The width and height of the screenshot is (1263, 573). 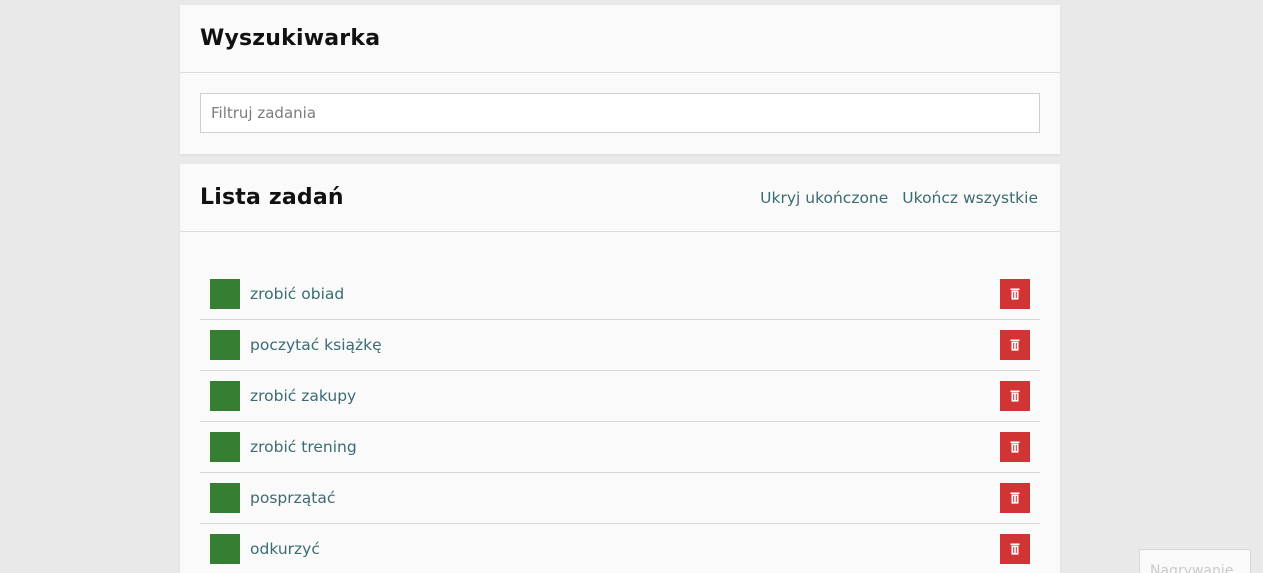 I want to click on task-row: poczytać książkę, so click(x=620, y=345).